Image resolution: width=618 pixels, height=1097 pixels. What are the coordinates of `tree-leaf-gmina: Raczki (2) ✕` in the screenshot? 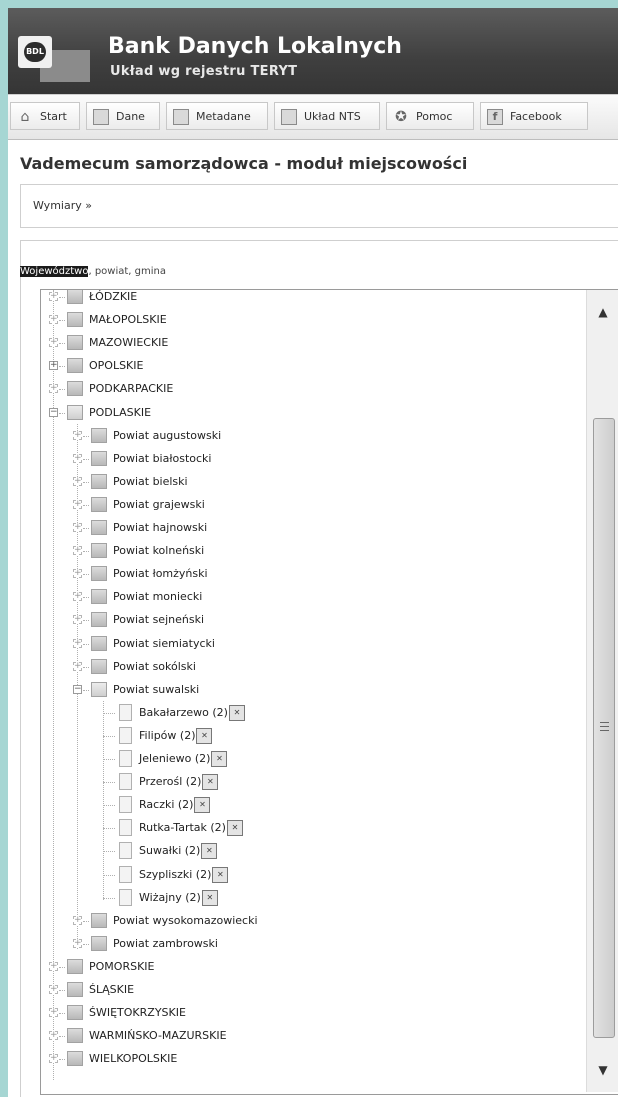 It's located at (311, 805).